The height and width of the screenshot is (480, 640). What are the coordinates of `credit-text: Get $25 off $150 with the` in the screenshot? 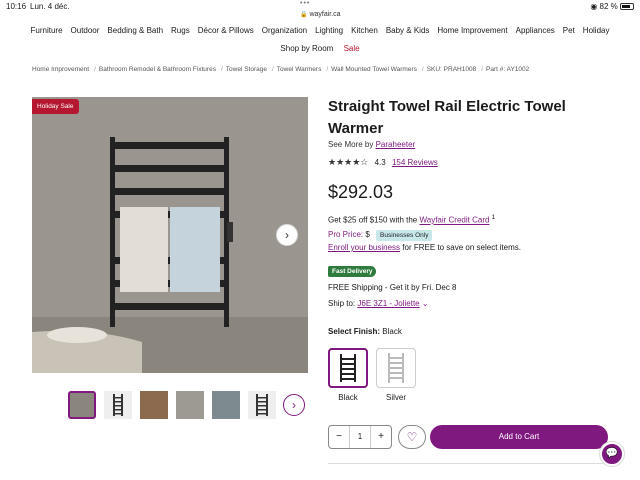 It's located at (373, 220).